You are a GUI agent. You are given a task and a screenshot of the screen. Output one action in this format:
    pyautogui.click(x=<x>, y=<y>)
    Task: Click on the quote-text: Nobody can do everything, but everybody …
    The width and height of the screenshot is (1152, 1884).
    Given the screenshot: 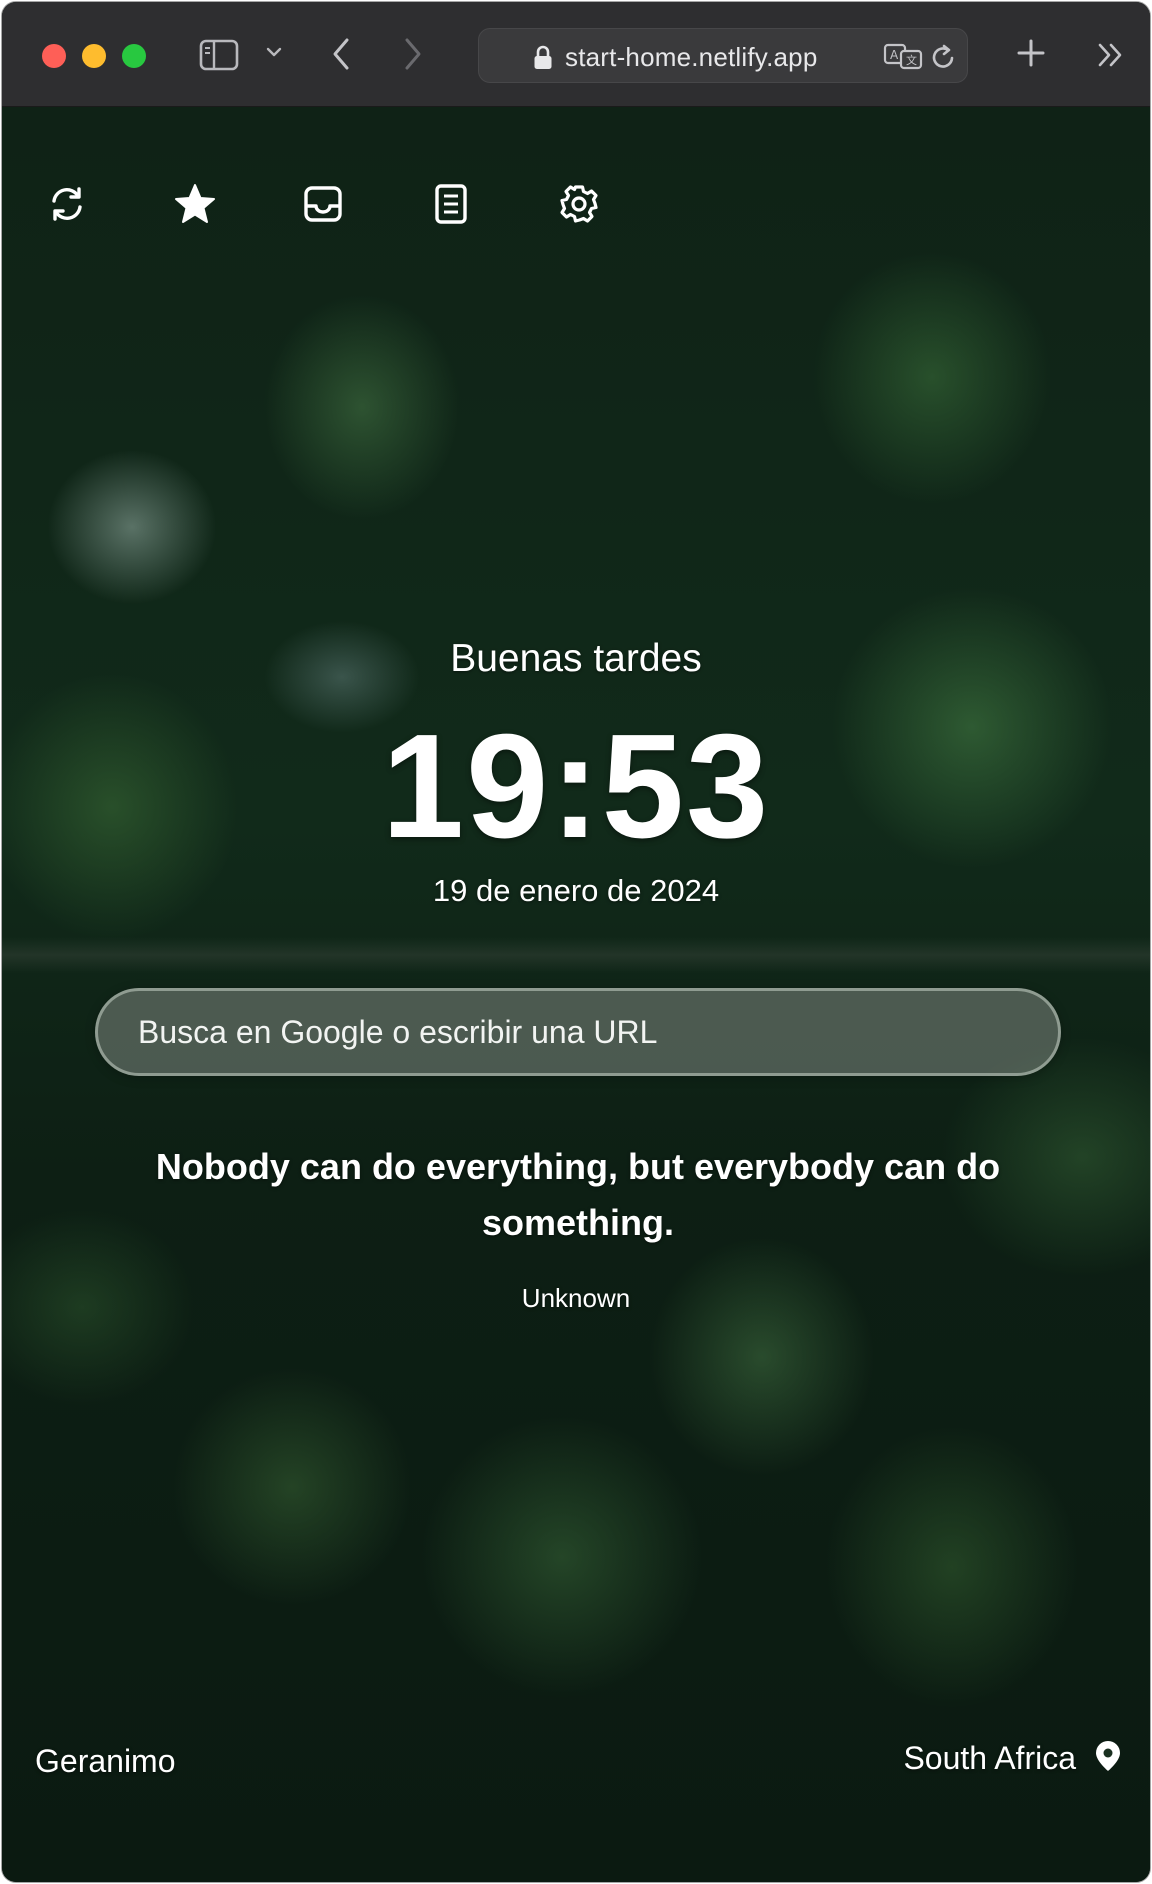 What is the action you would take?
    pyautogui.click(x=578, y=1194)
    